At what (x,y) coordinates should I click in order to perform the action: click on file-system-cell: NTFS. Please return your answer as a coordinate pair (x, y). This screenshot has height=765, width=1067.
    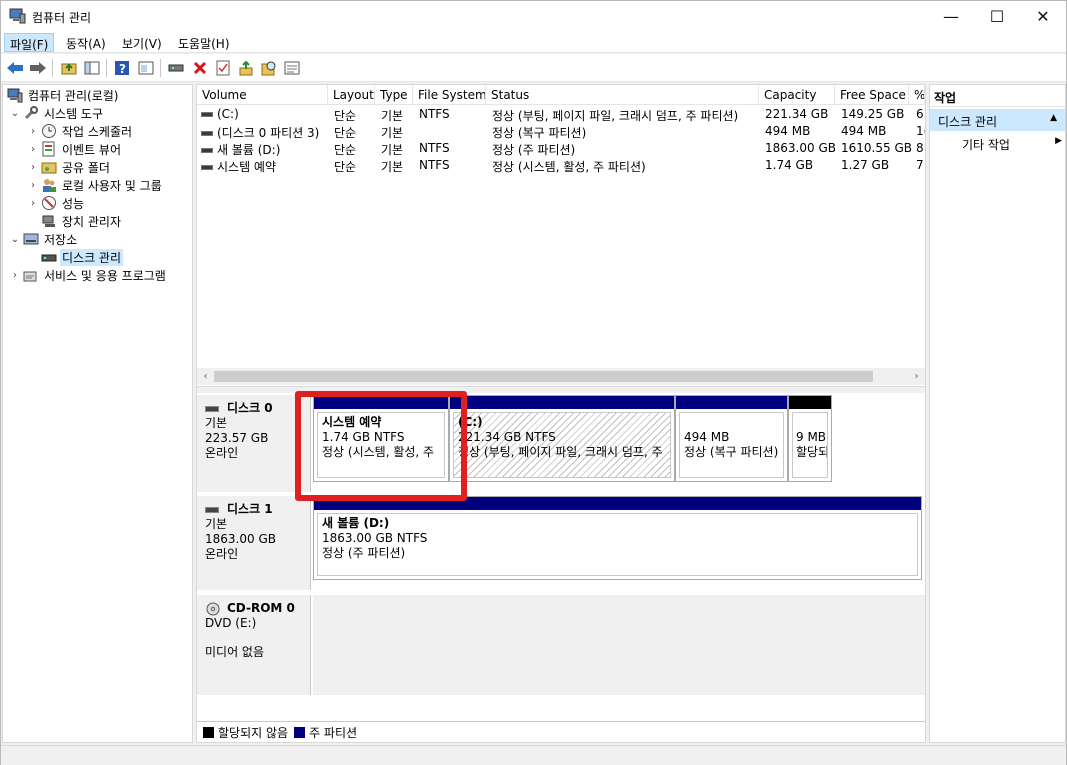
    Looking at the image, I should click on (434, 114).